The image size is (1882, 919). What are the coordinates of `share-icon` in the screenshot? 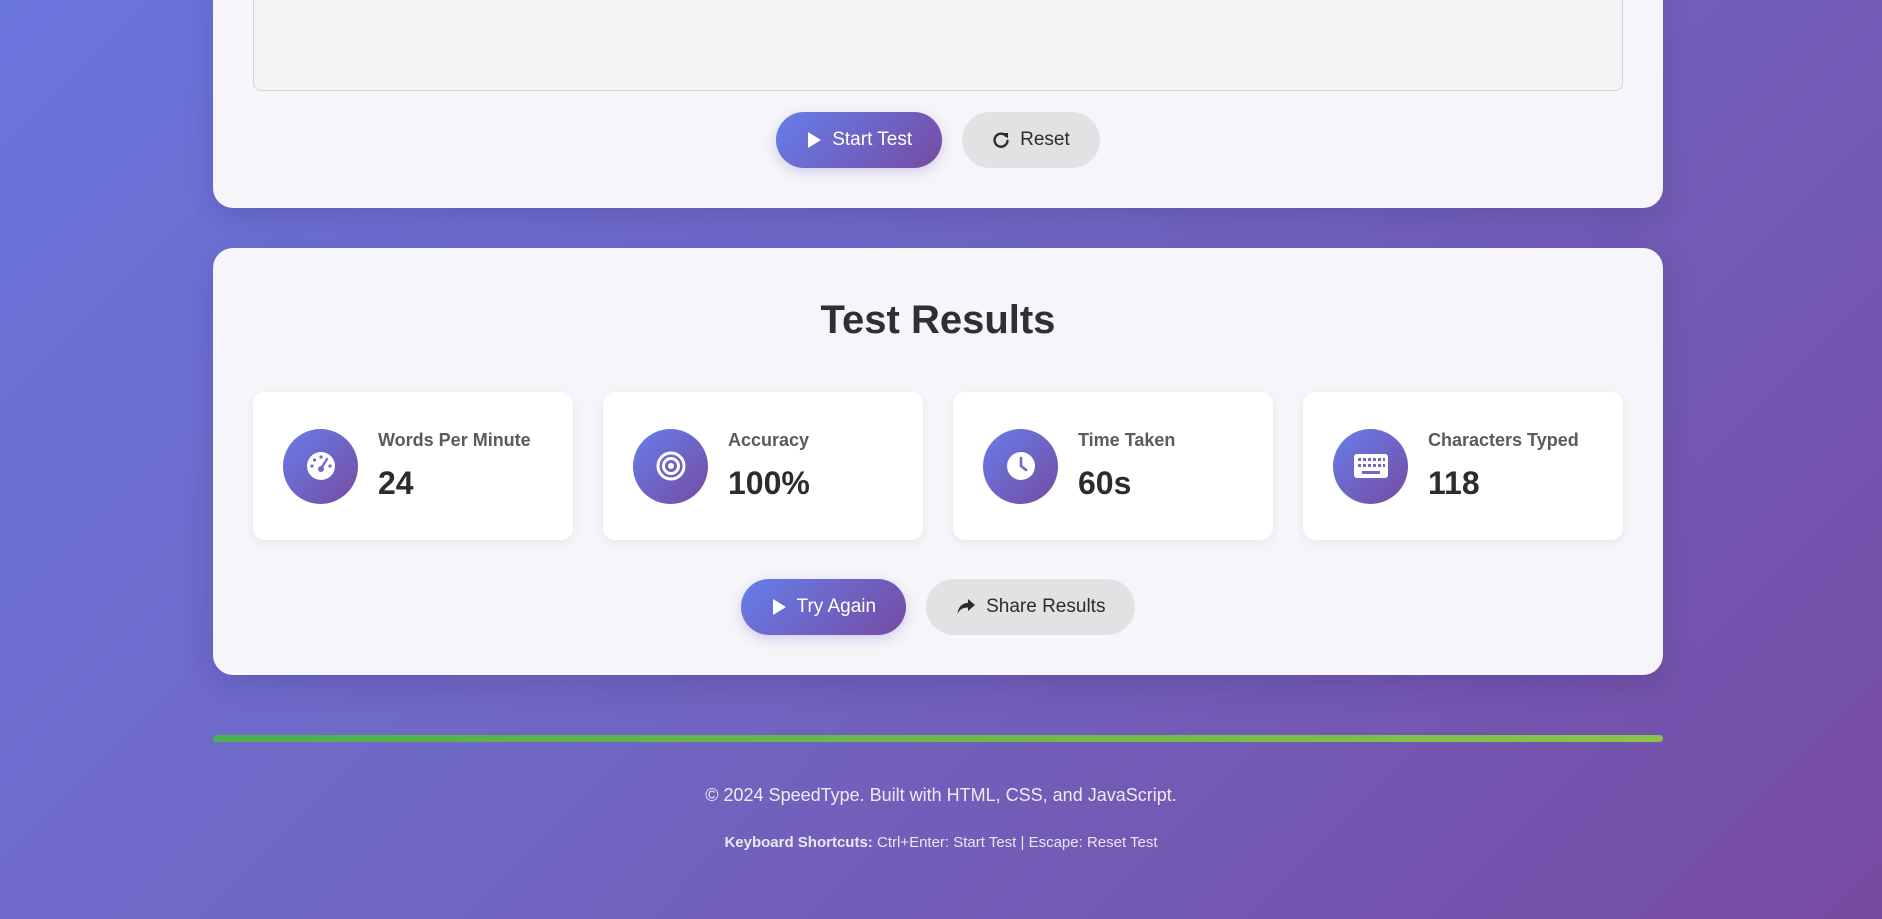 It's located at (966, 607).